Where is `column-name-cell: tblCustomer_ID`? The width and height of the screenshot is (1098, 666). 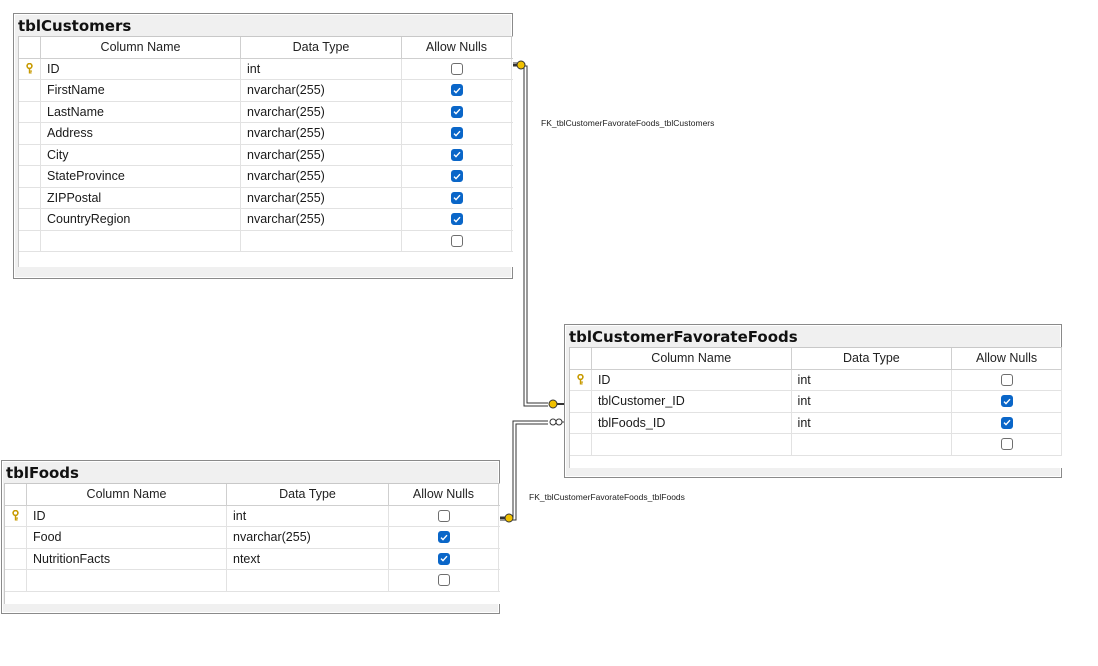 column-name-cell: tblCustomer_ID is located at coordinates (692, 401).